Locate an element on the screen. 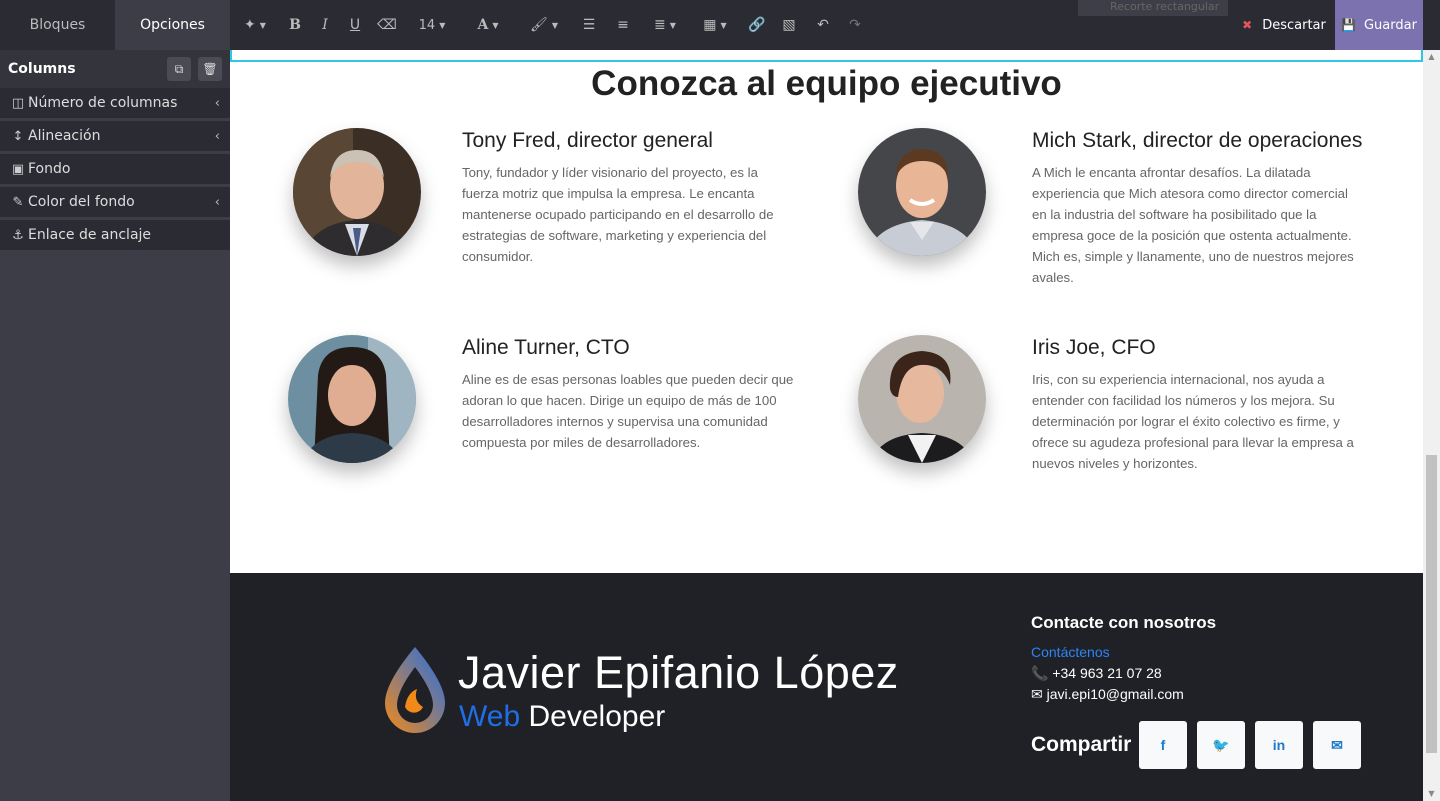  option-background: ▣ Fondo is located at coordinates (115, 169).